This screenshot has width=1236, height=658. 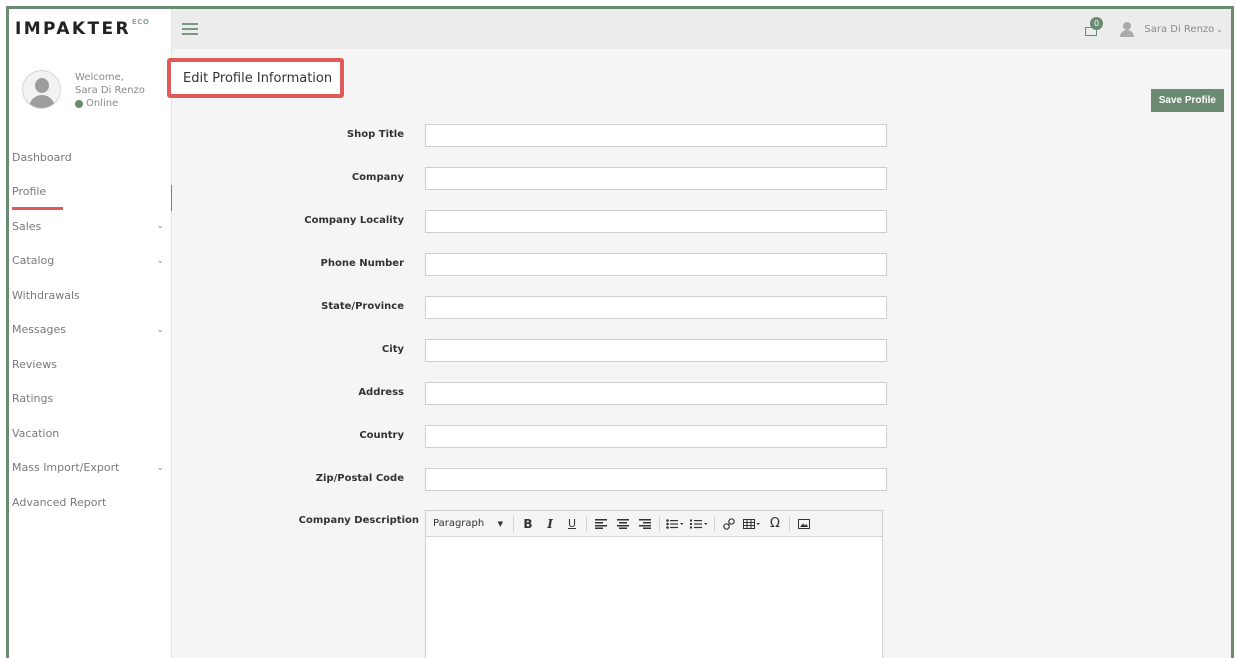 What do you see at coordinates (381, 435) in the screenshot?
I see `field-label: Country` at bounding box center [381, 435].